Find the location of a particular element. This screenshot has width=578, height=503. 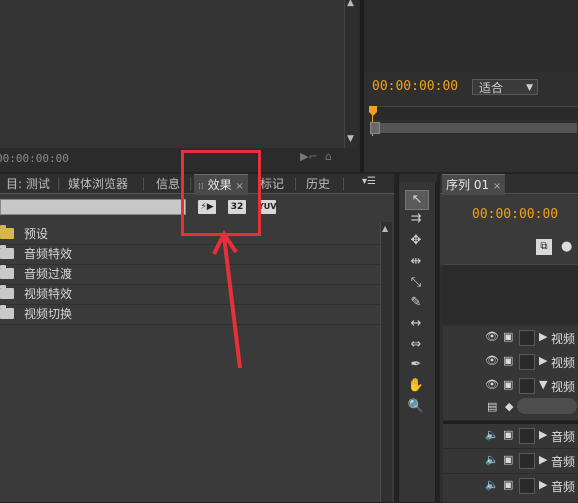

annotation-arrow-shaft is located at coordinates (232, 302).